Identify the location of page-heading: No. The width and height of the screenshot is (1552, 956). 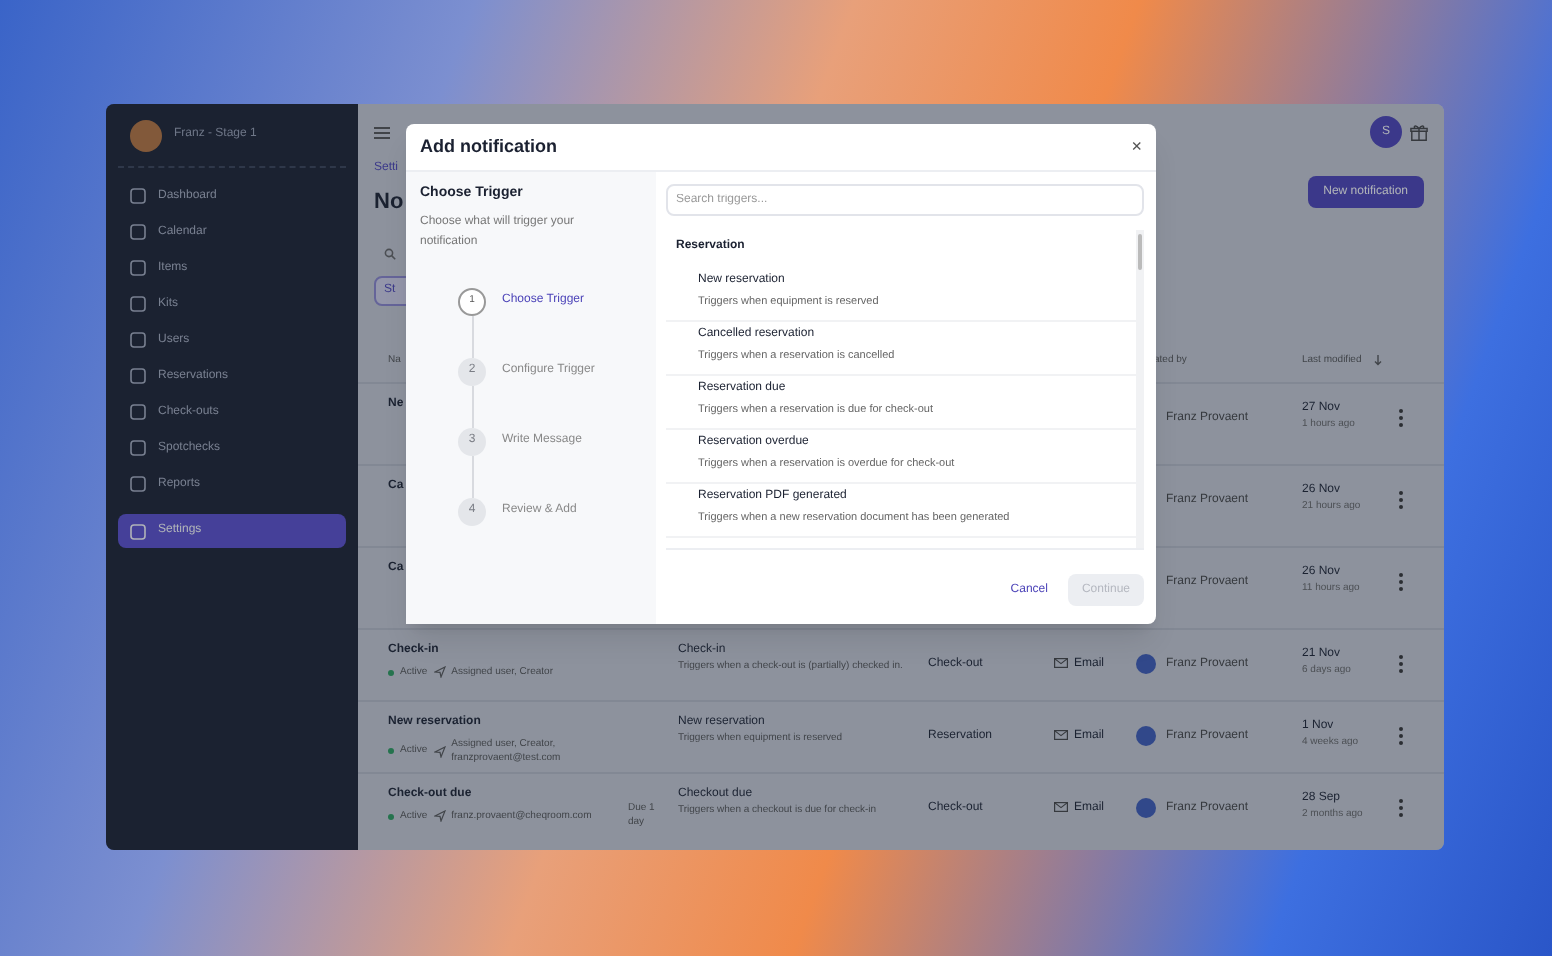
(389, 203).